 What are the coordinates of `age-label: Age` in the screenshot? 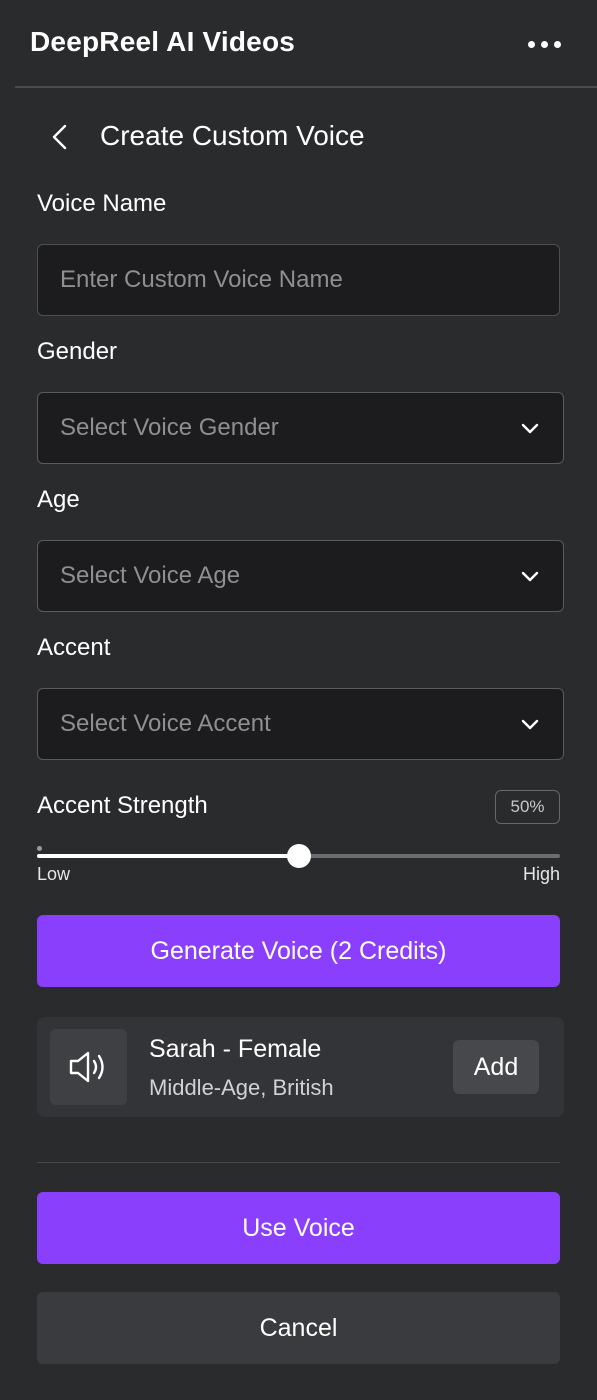 It's located at (58, 499).